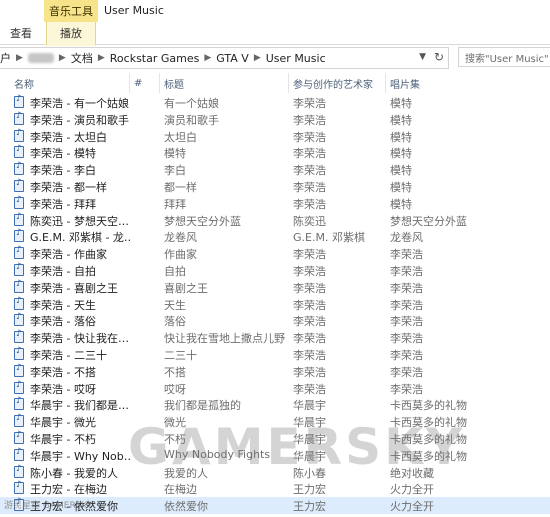  What do you see at coordinates (275, 488) in the screenshot?
I see `file-row: 王力宏 - 在梅边 在梅边 王力宏 火力全开` at bounding box center [275, 488].